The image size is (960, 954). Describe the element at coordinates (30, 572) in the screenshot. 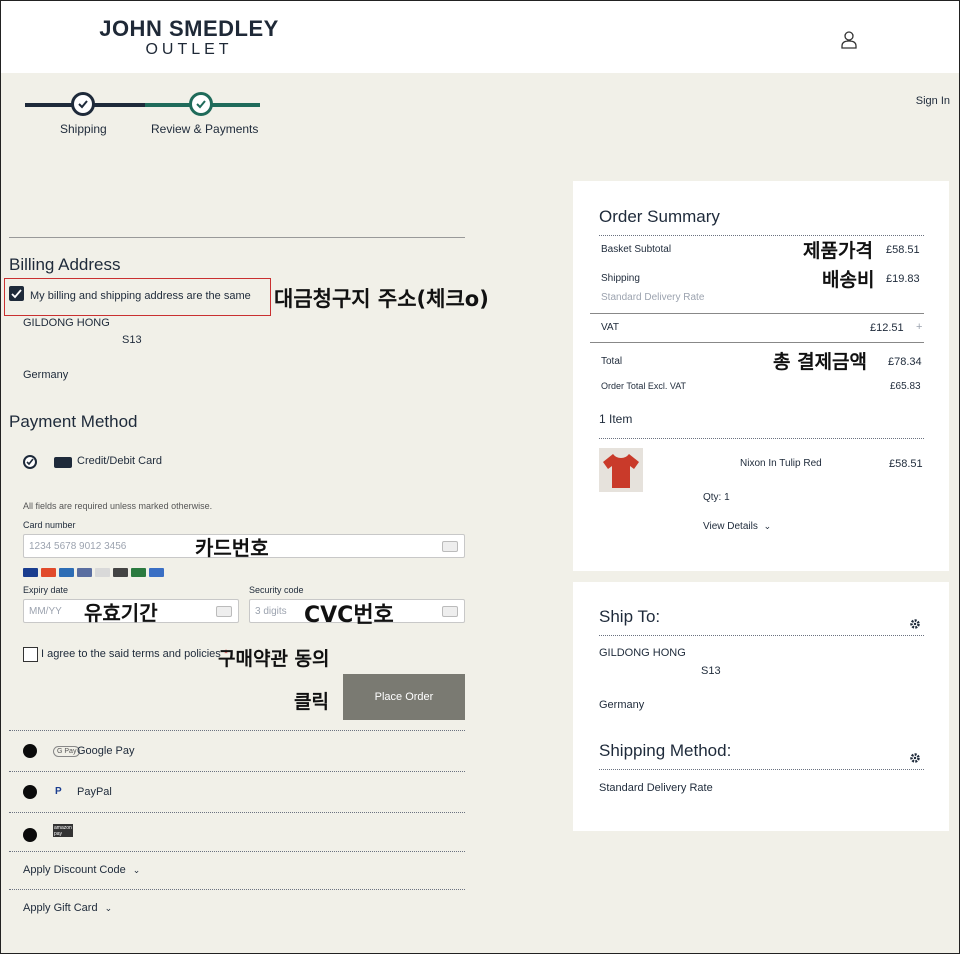

I see `visa-icon` at that location.